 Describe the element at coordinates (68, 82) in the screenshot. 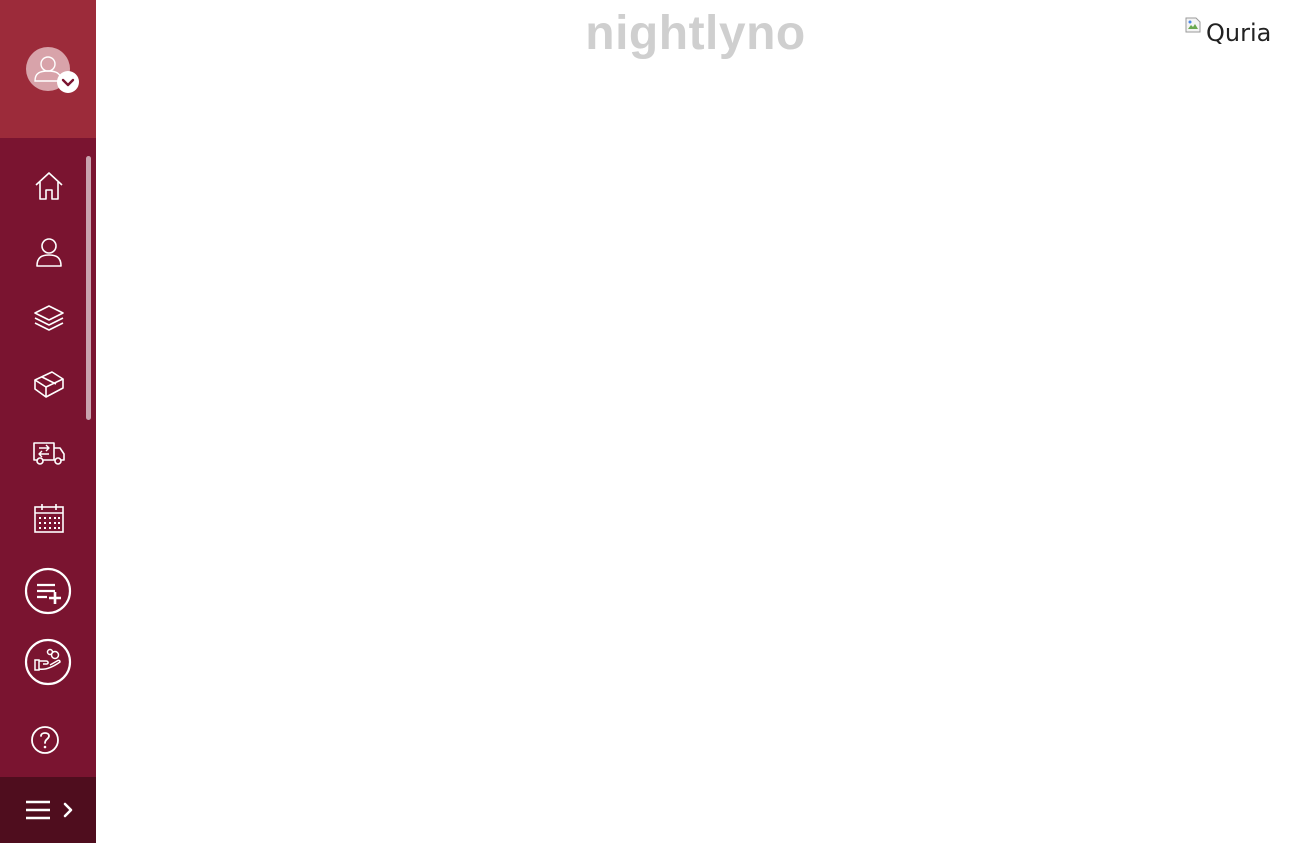

I see `chevron-down-icon` at that location.